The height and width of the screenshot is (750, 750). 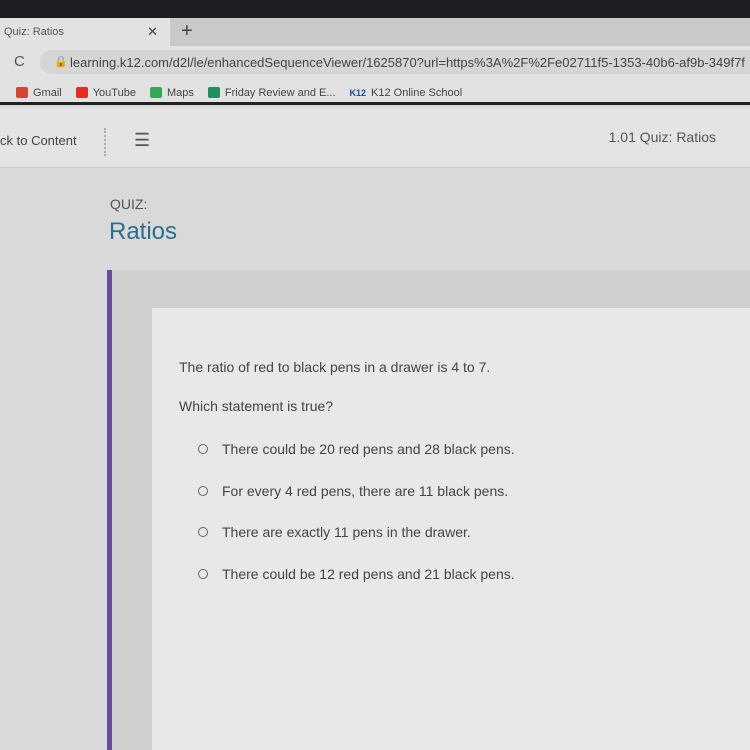 What do you see at coordinates (213, 92) in the screenshot?
I see `sheets-icon` at bounding box center [213, 92].